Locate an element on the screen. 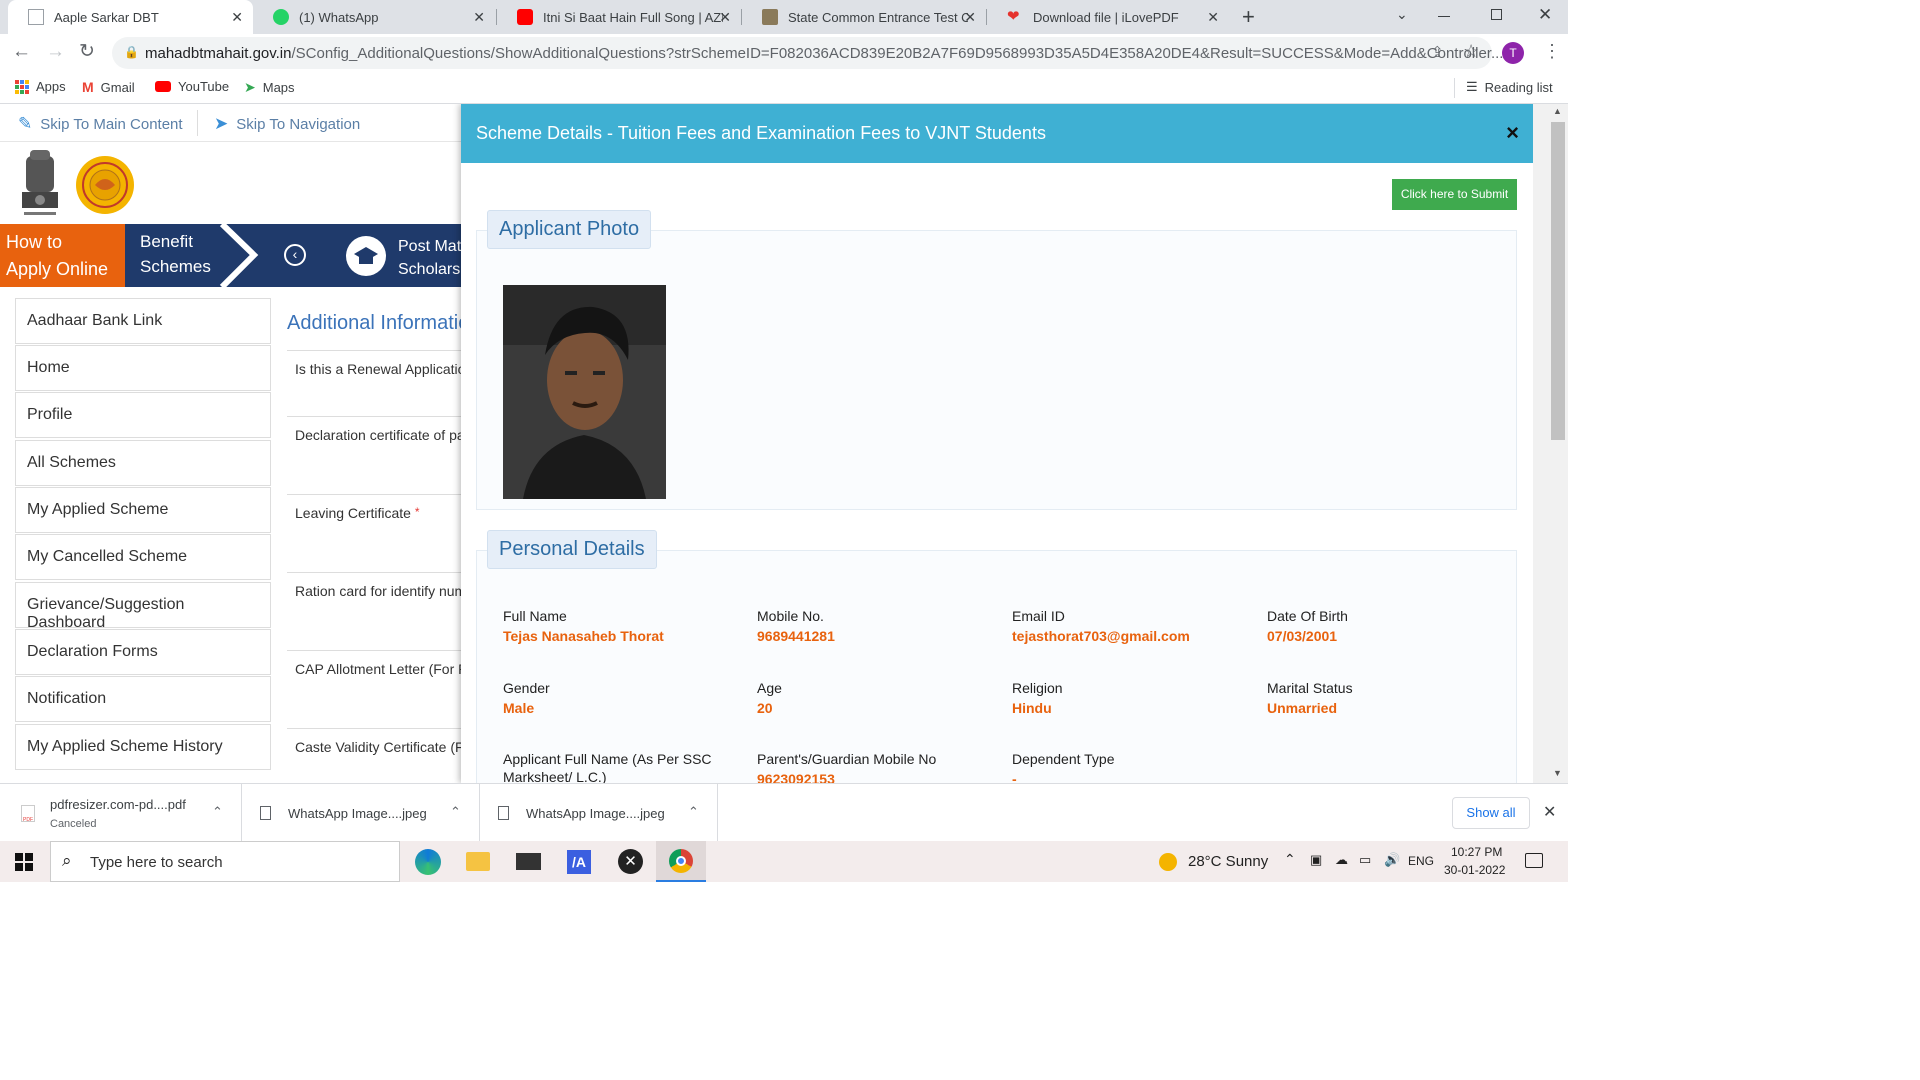 The image size is (1920, 1080). sidebar-item-profile: Profile is located at coordinates (143, 415).